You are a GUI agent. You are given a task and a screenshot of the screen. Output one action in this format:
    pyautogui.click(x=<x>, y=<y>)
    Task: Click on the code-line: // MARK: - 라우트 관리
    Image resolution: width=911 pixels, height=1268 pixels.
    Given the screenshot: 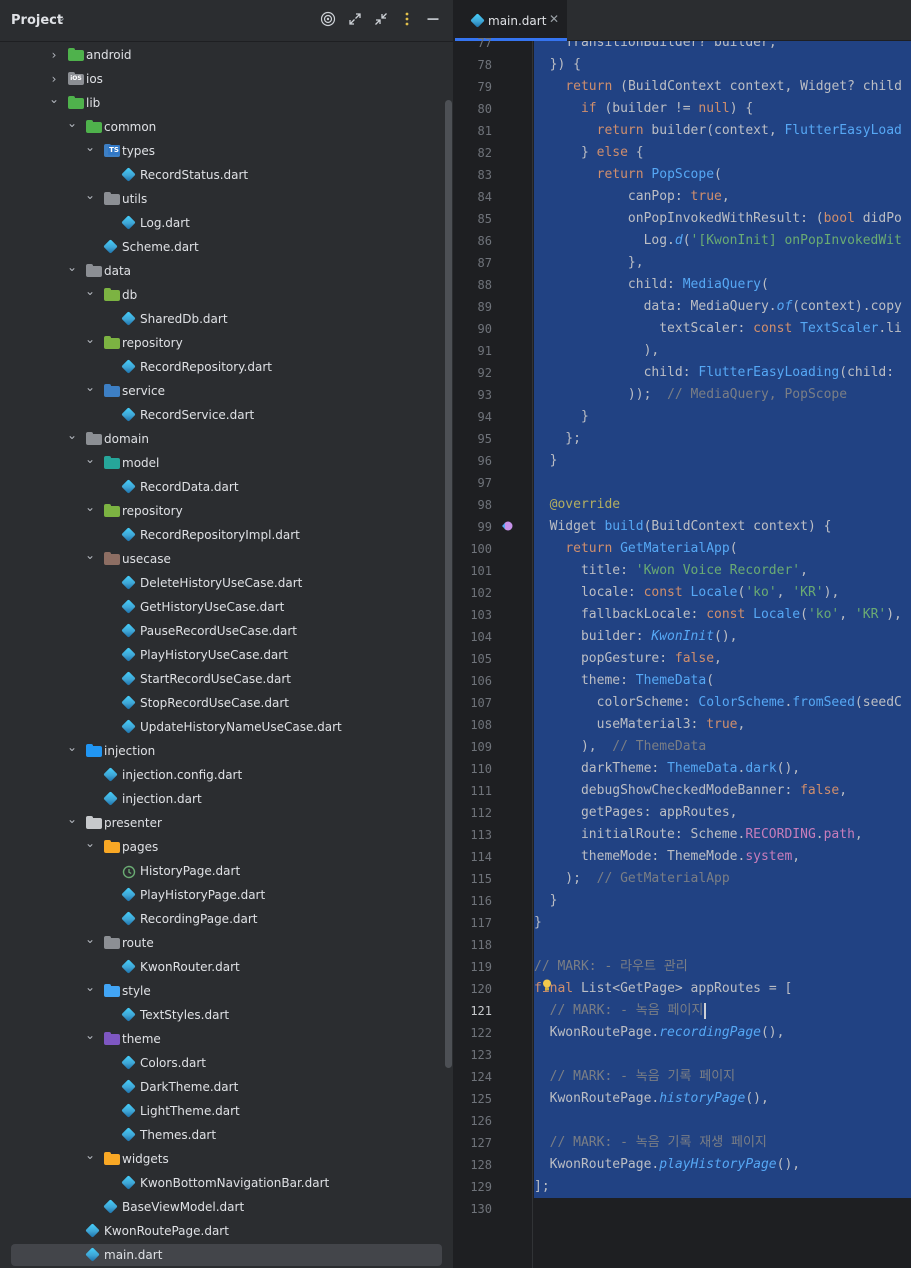 What is the action you would take?
    pyautogui.click(x=722, y=967)
    